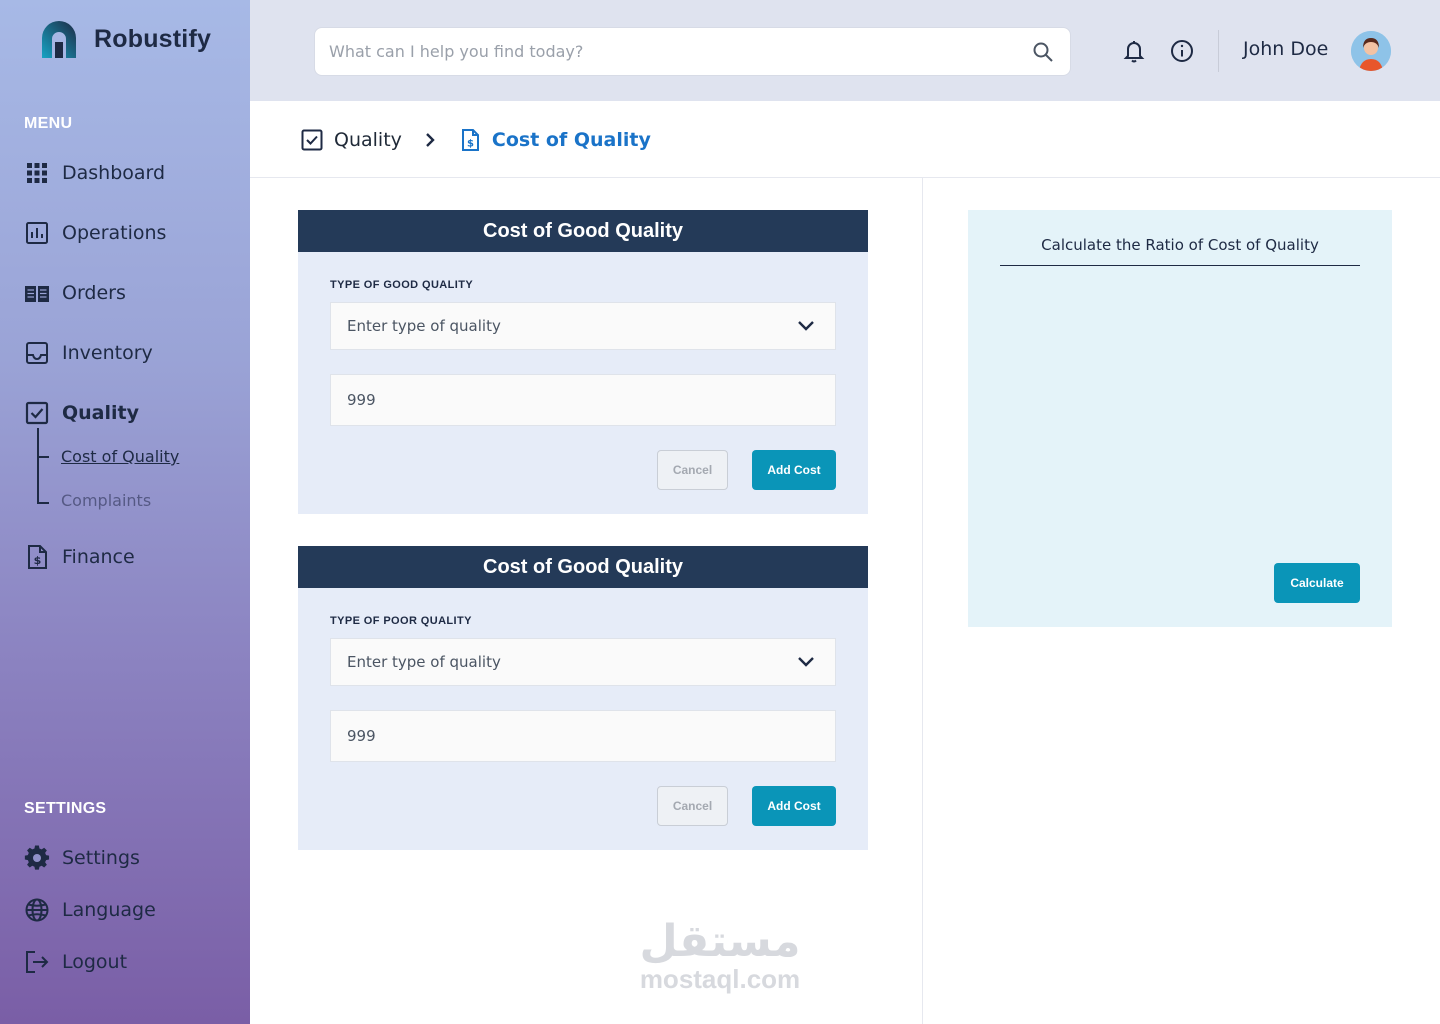  I want to click on sidebar-item-label: Quality, so click(100, 413).